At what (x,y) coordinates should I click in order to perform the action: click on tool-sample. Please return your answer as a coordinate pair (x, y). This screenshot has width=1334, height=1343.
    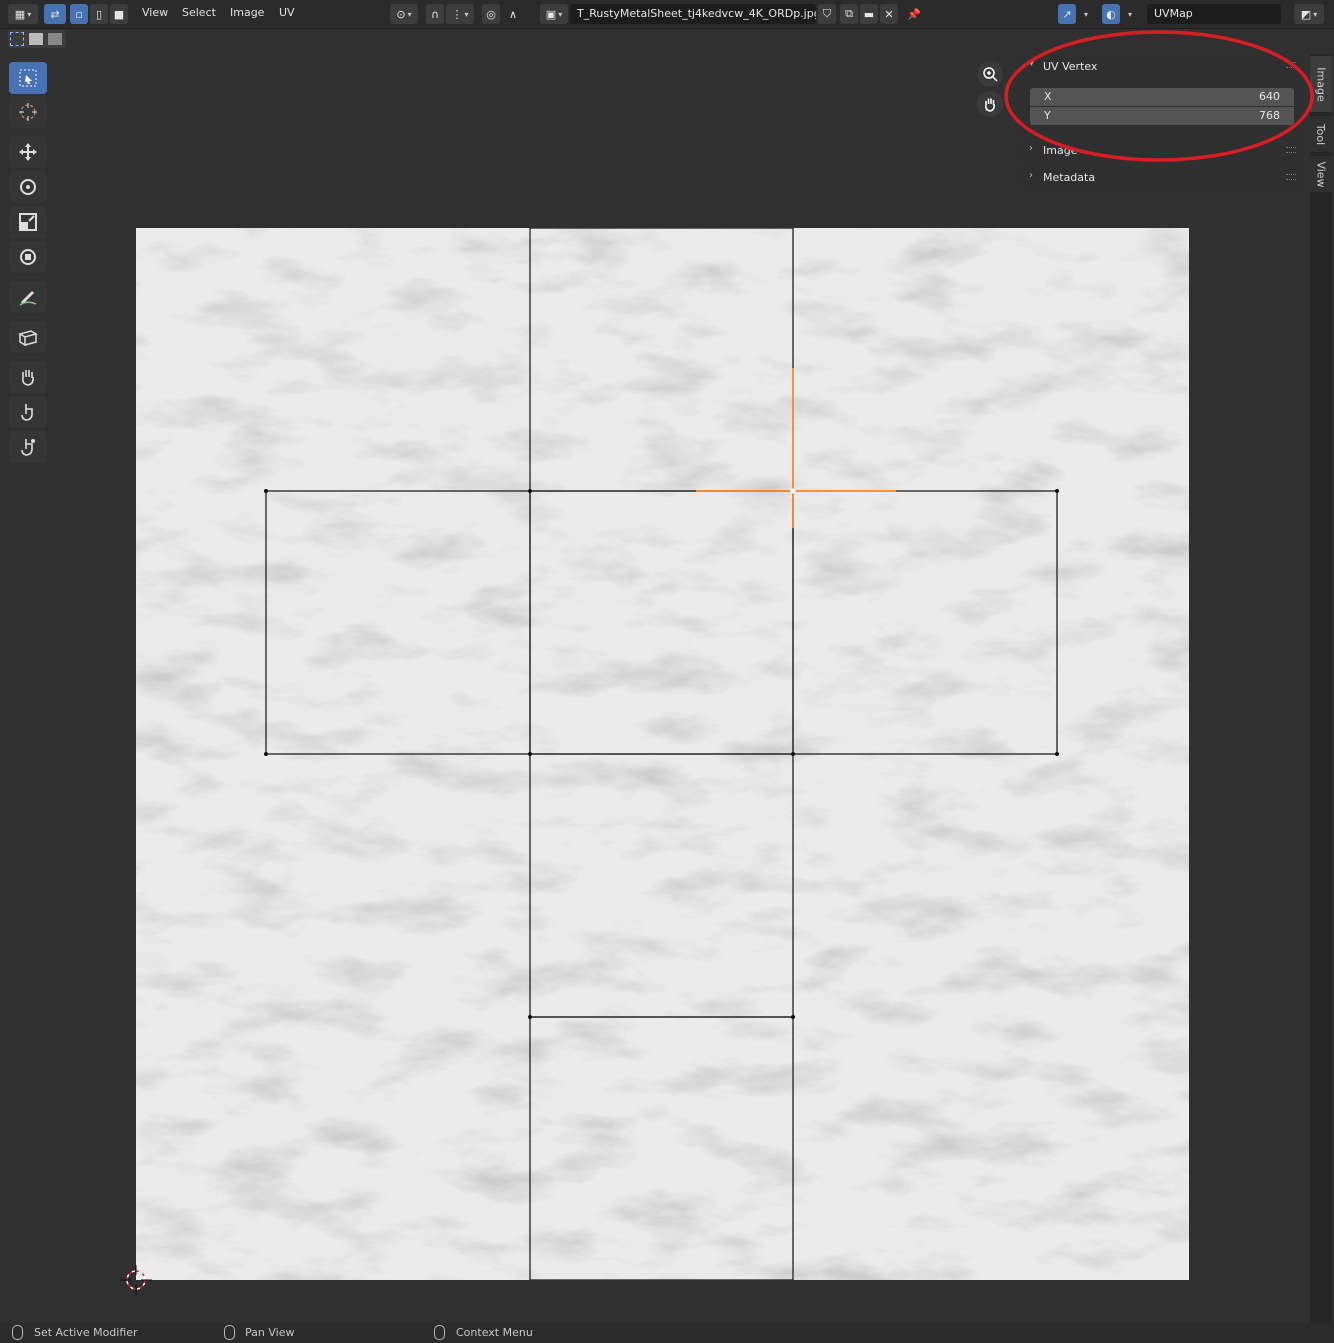
    Looking at the image, I should click on (28, 447).